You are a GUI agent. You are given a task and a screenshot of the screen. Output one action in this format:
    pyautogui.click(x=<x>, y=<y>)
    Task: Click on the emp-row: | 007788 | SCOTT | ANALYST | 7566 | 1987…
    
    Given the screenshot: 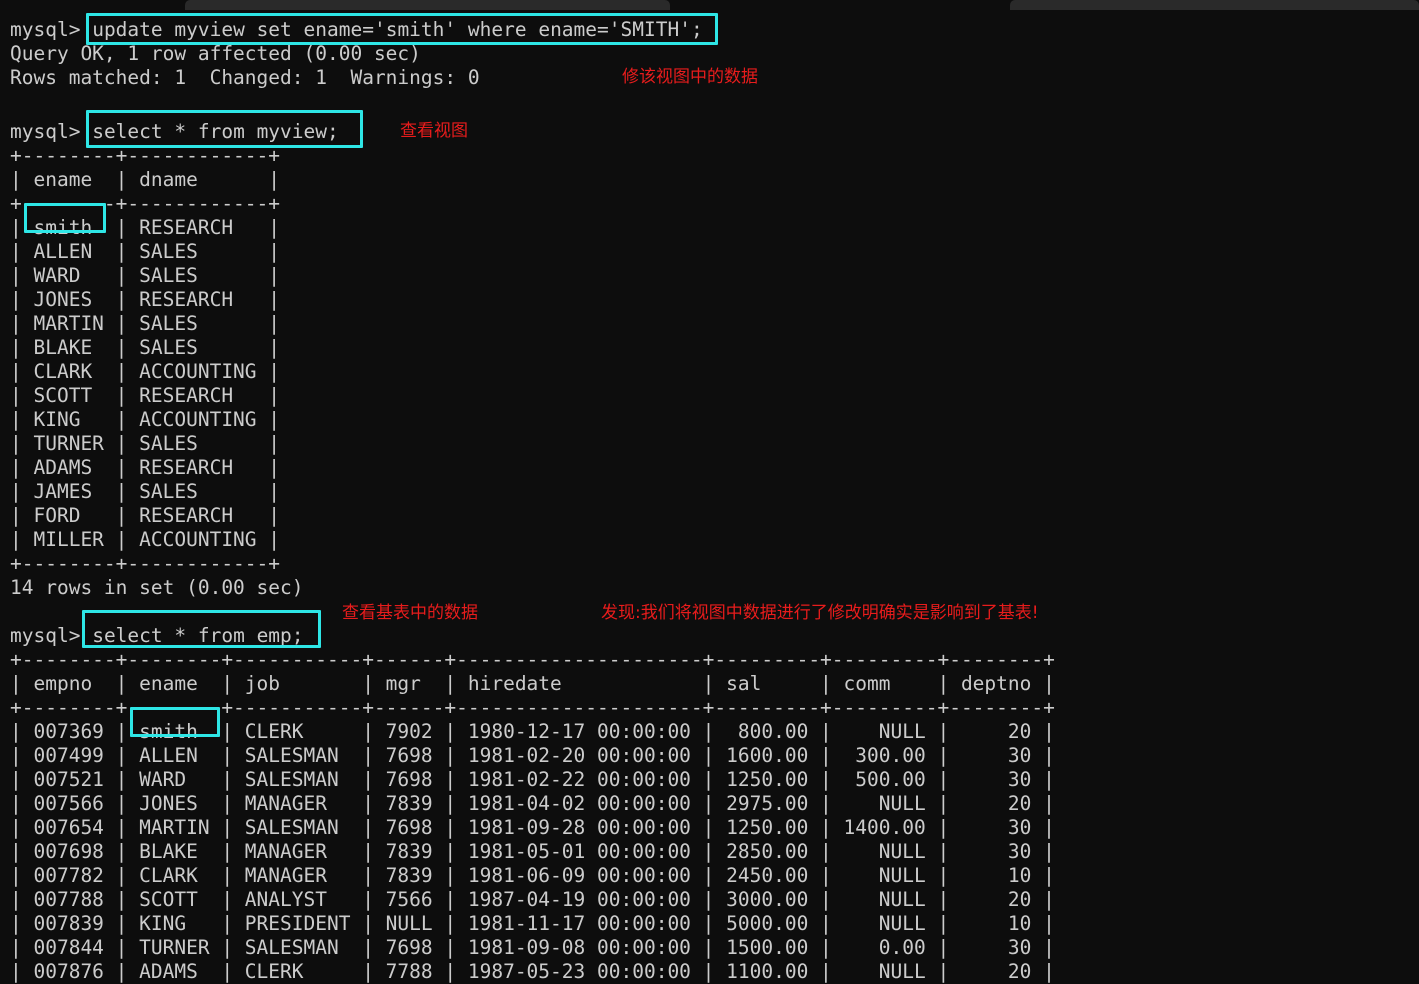 What is the action you would take?
    pyautogui.click(x=532, y=899)
    